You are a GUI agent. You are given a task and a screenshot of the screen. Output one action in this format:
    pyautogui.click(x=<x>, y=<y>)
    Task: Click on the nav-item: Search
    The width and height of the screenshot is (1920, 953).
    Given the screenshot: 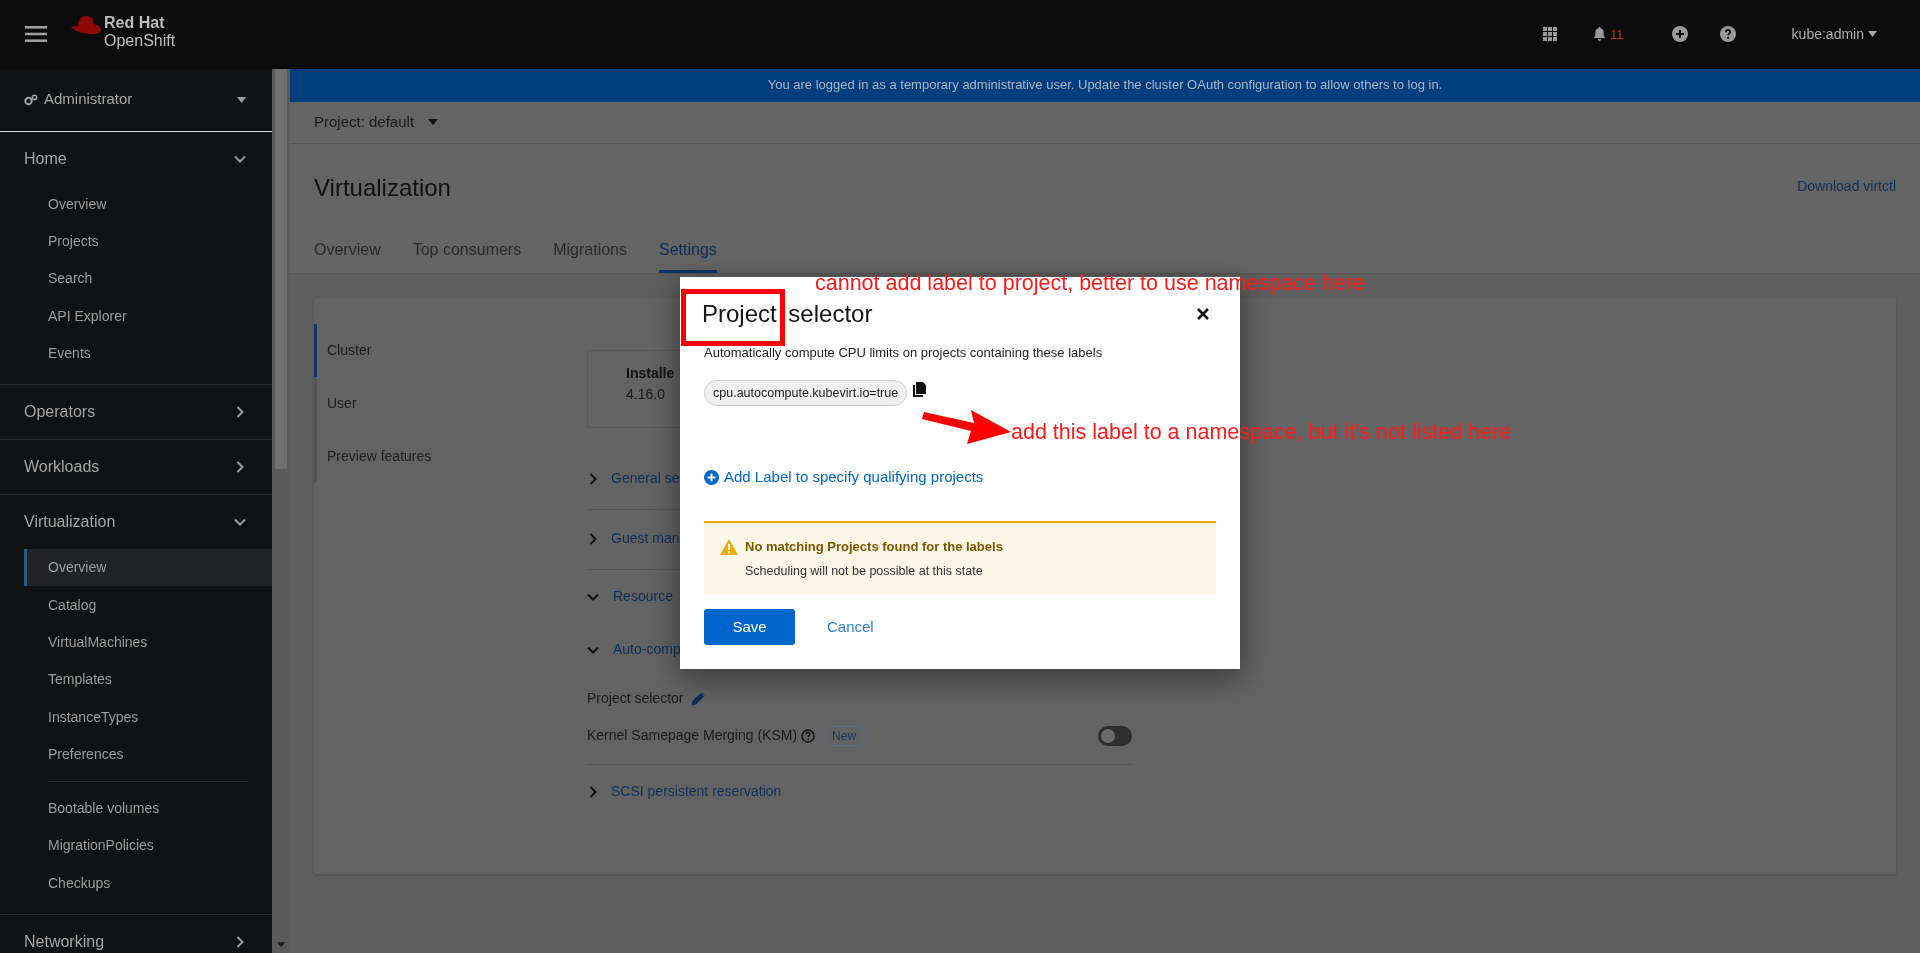 What is the action you would take?
    pyautogui.click(x=136, y=279)
    